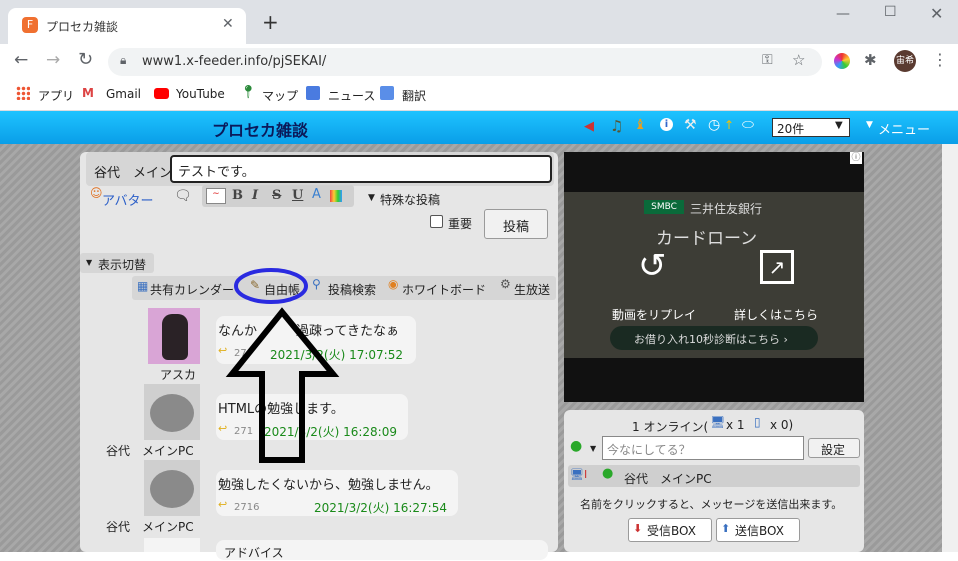  I want to click on mobile-count: x 0), so click(782, 425).